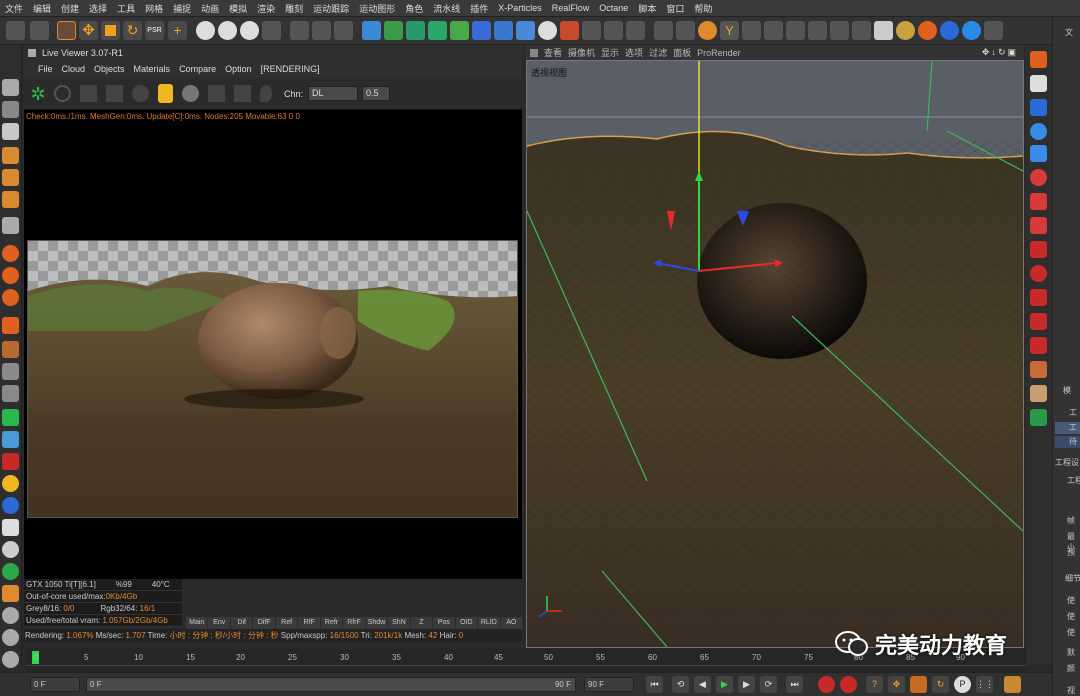 This screenshot has width=1080, height=696. What do you see at coordinates (489, 623) in the screenshot?
I see `channel-tab-rlid: RLID` at bounding box center [489, 623].